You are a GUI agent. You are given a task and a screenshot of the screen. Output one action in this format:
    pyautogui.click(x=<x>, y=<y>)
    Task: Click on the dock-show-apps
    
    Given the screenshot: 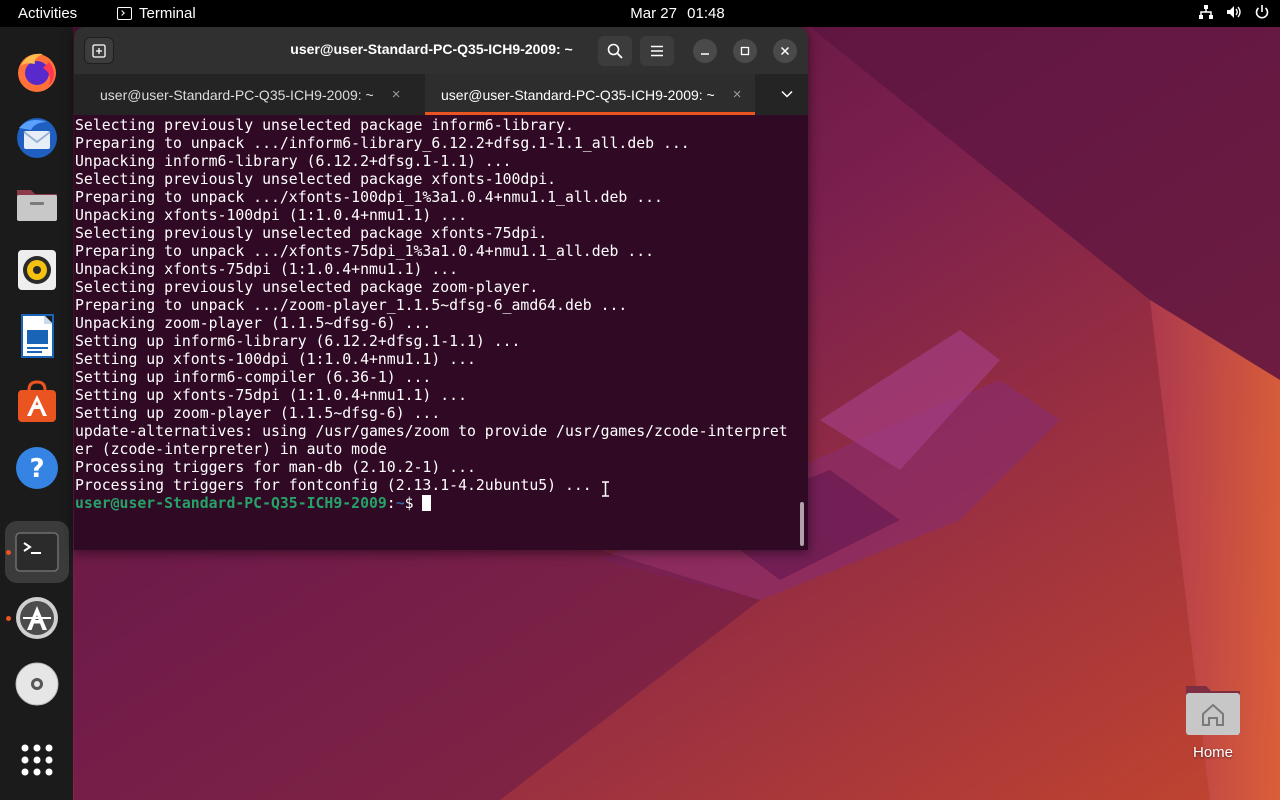 What is the action you would take?
    pyautogui.click(x=37, y=760)
    